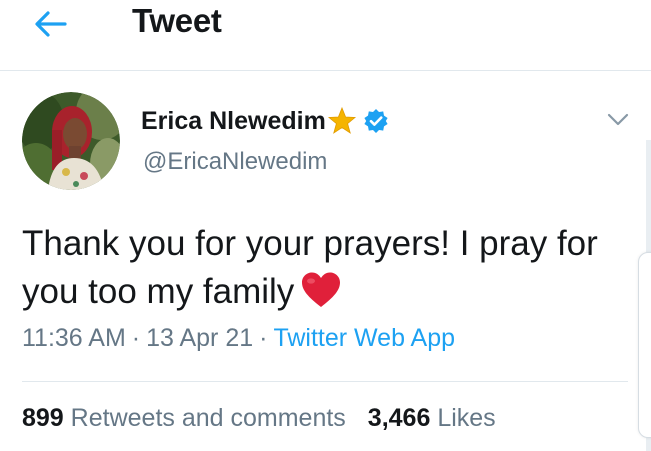 The height and width of the screenshot is (451, 651). Describe the element at coordinates (235, 162) in the screenshot. I see `author-handle: @EricaNlewedim` at that location.